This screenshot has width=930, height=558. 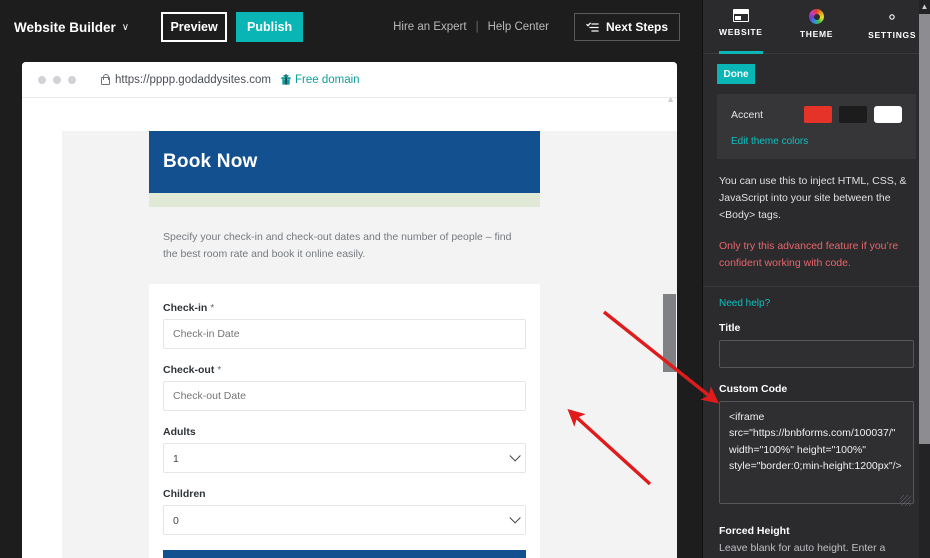 I want to click on field-group-checkout: Check-out *, so click(x=344, y=387).